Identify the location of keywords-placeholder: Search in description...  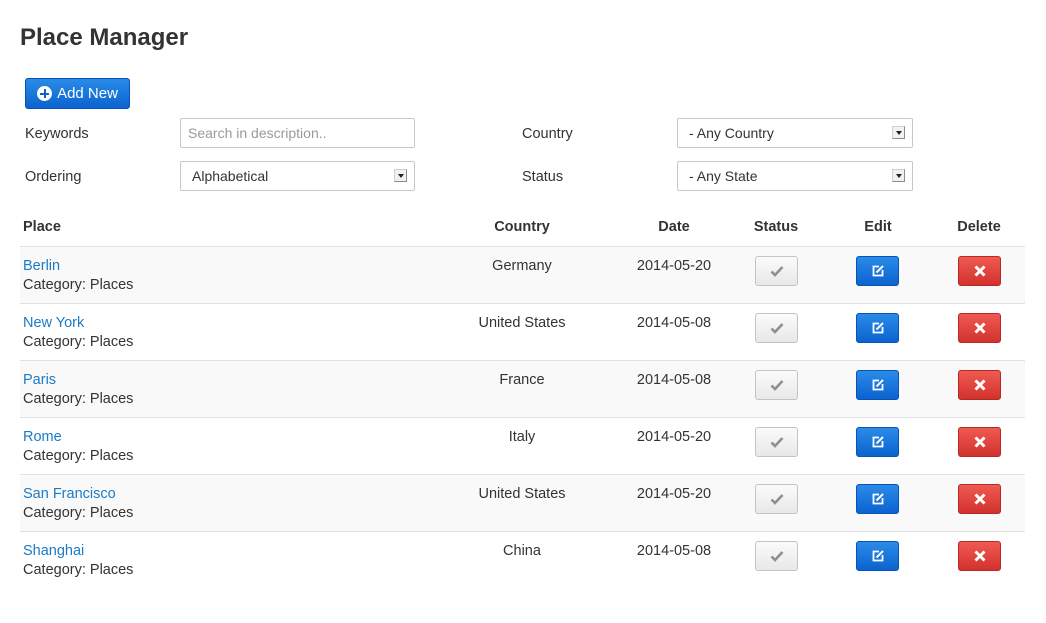
(257, 133).